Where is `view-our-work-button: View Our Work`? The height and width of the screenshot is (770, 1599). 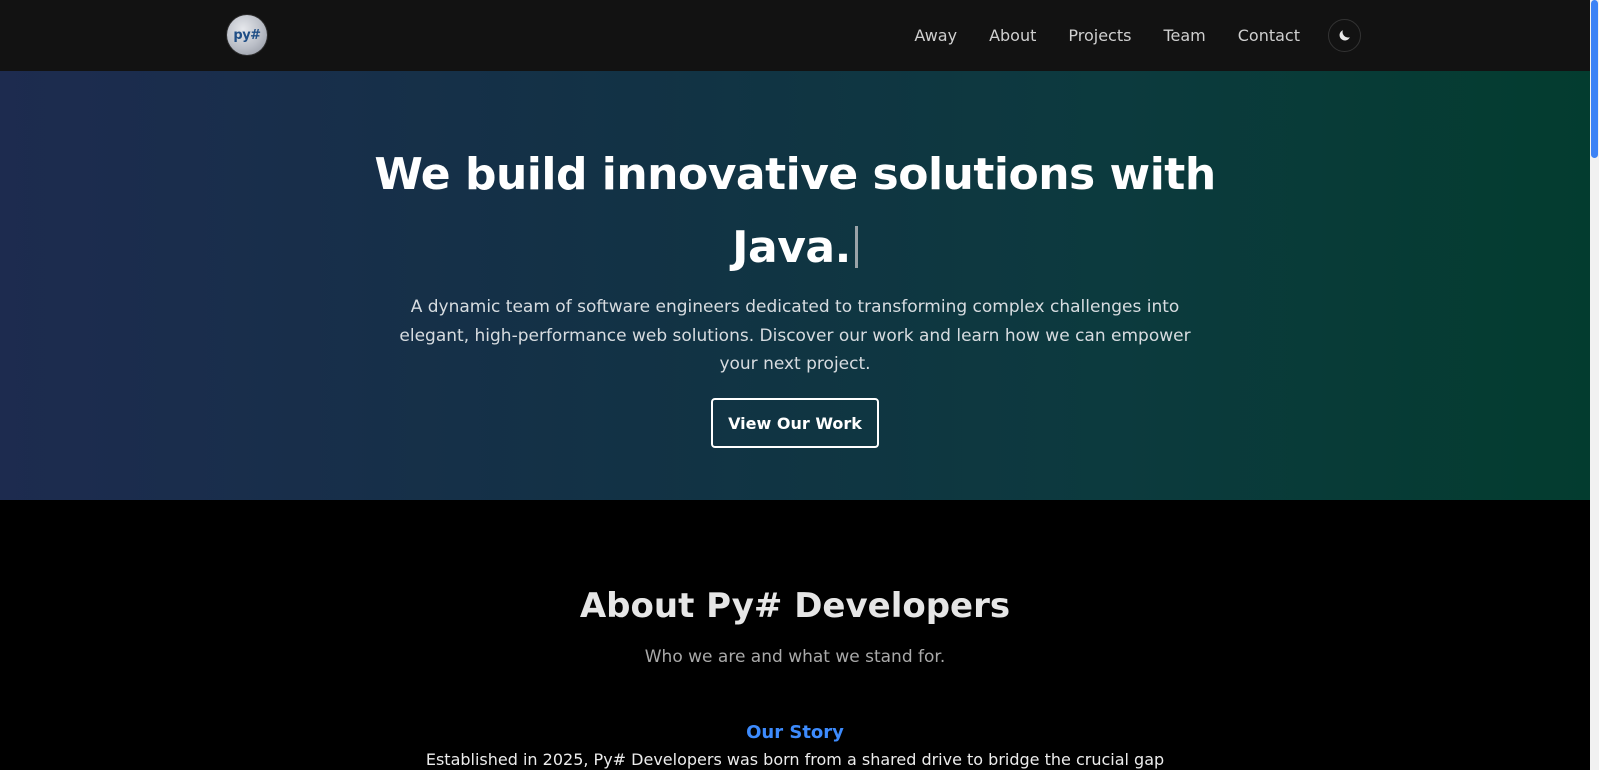 view-our-work-button: View Our Work is located at coordinates (795, 423).